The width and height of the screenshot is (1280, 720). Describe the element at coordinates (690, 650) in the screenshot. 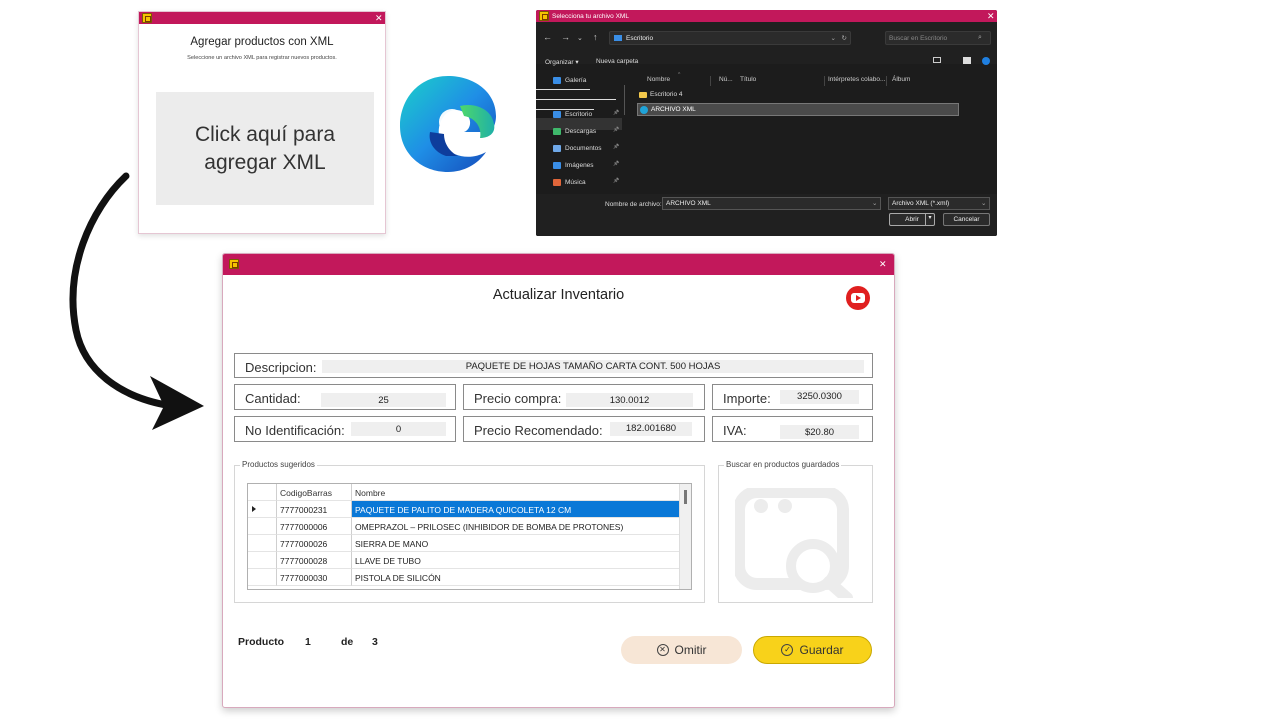

I see `omit-button-label: Omitir` at that location.